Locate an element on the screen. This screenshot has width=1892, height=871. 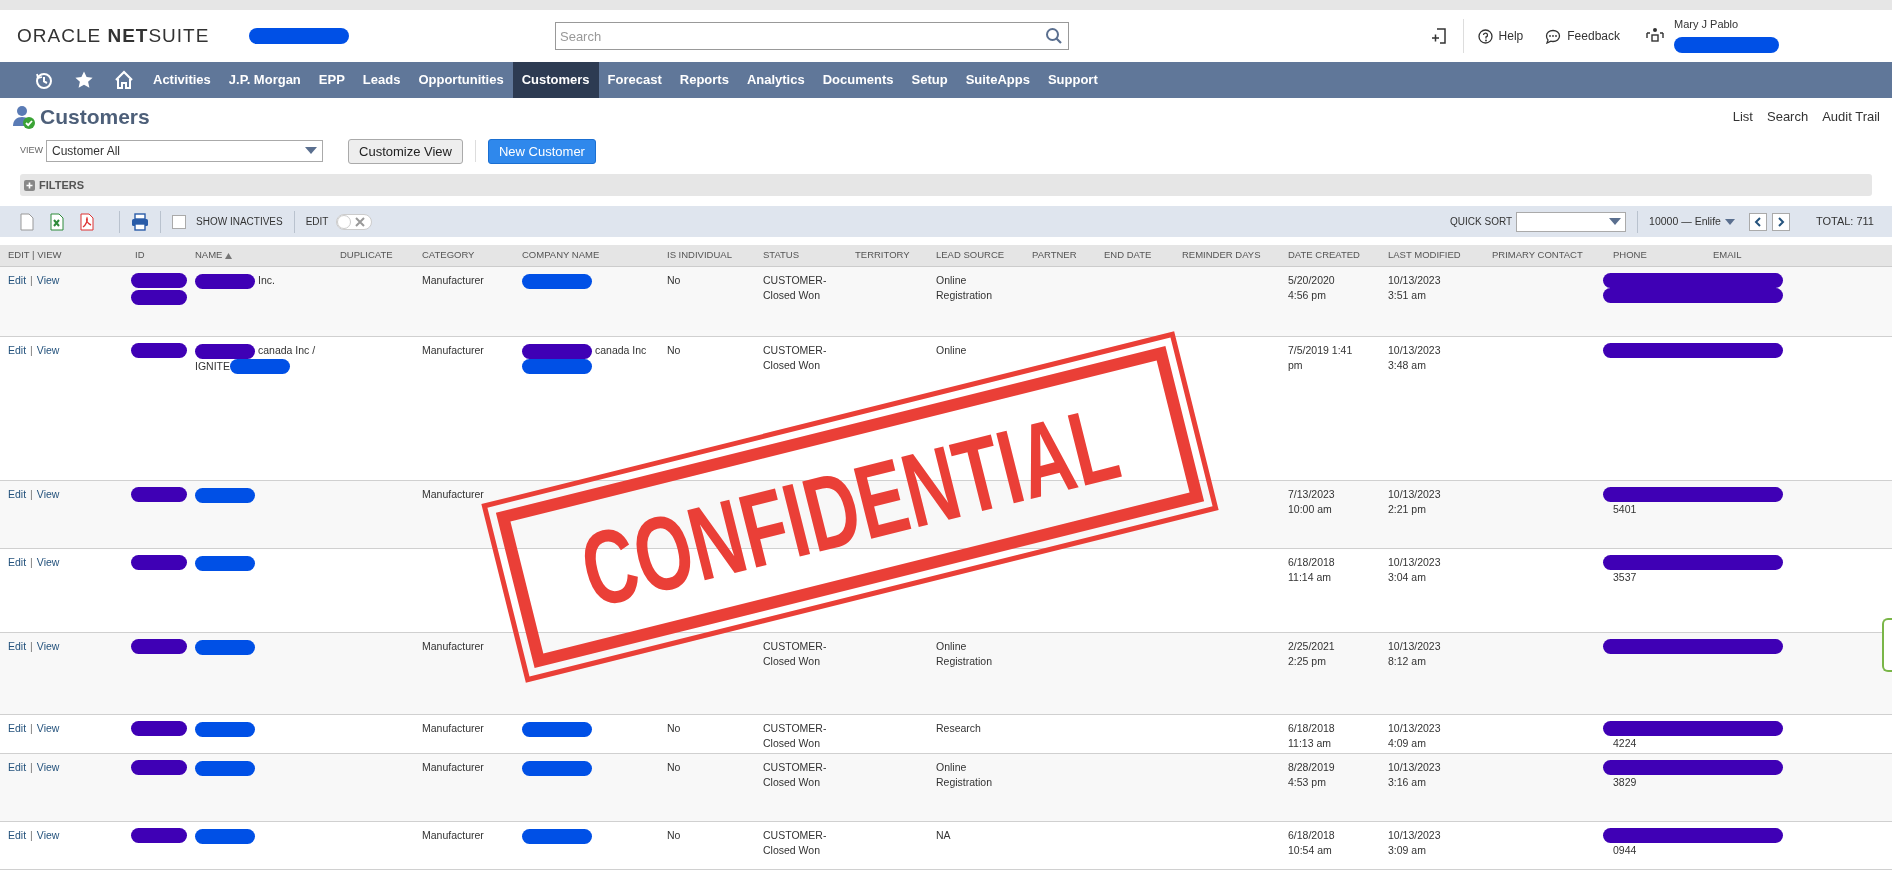
filters-toggle: FILTERS is located at coordinates (61, 185).